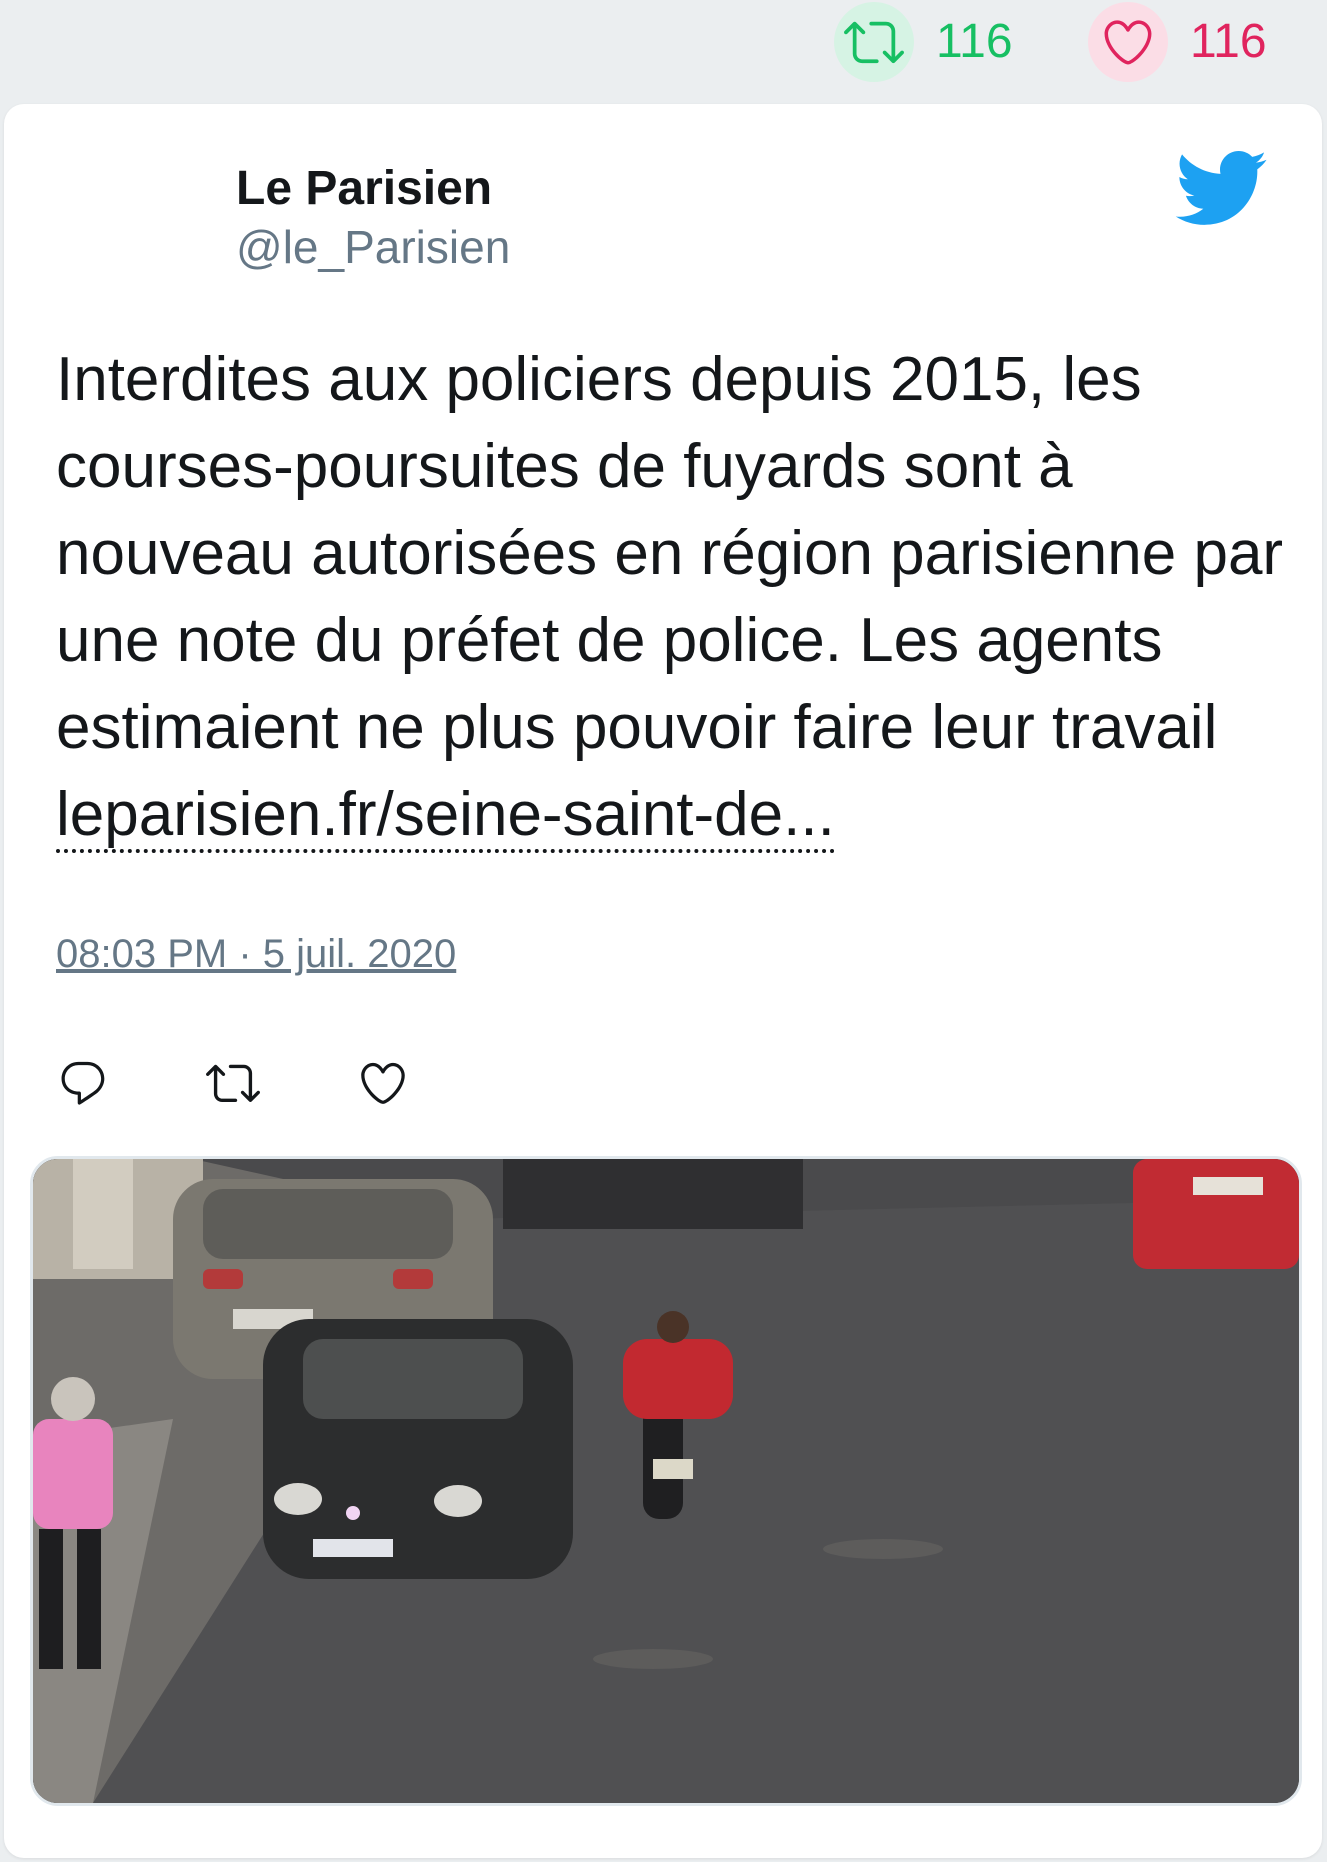  What do you see at coordinates (373, 247) in the screenshot?
I see `author-handle: @le_Parisien` at bounding box center [373, 247].